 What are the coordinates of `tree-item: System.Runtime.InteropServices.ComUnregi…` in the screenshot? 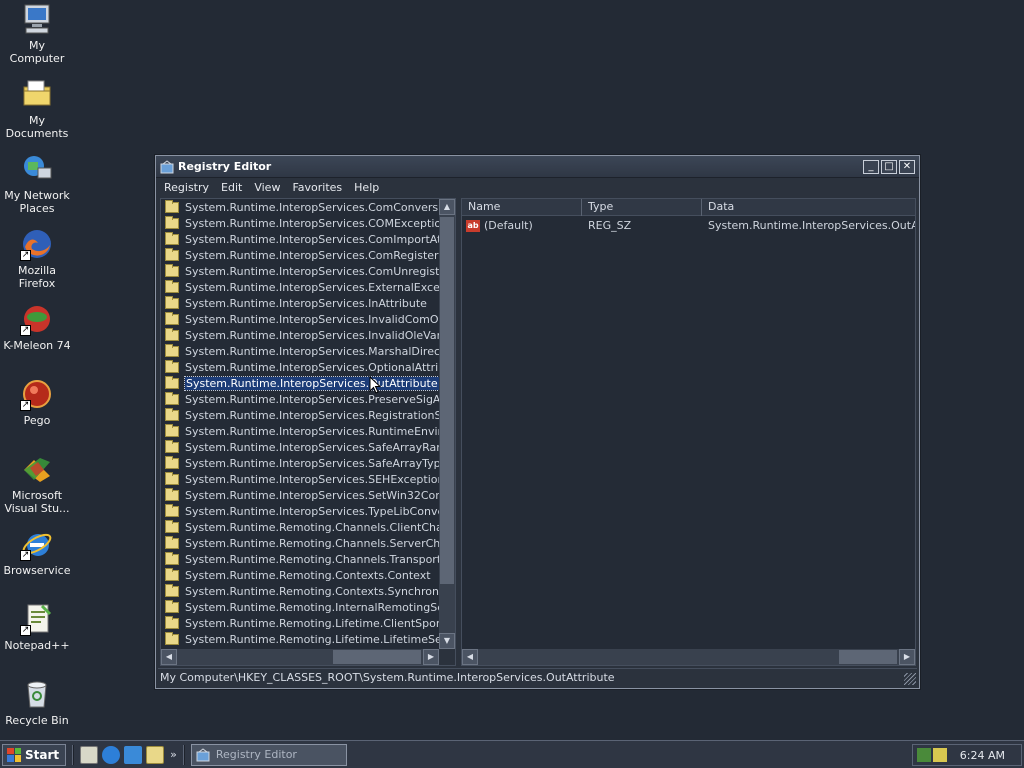 It's located at (300, 271).